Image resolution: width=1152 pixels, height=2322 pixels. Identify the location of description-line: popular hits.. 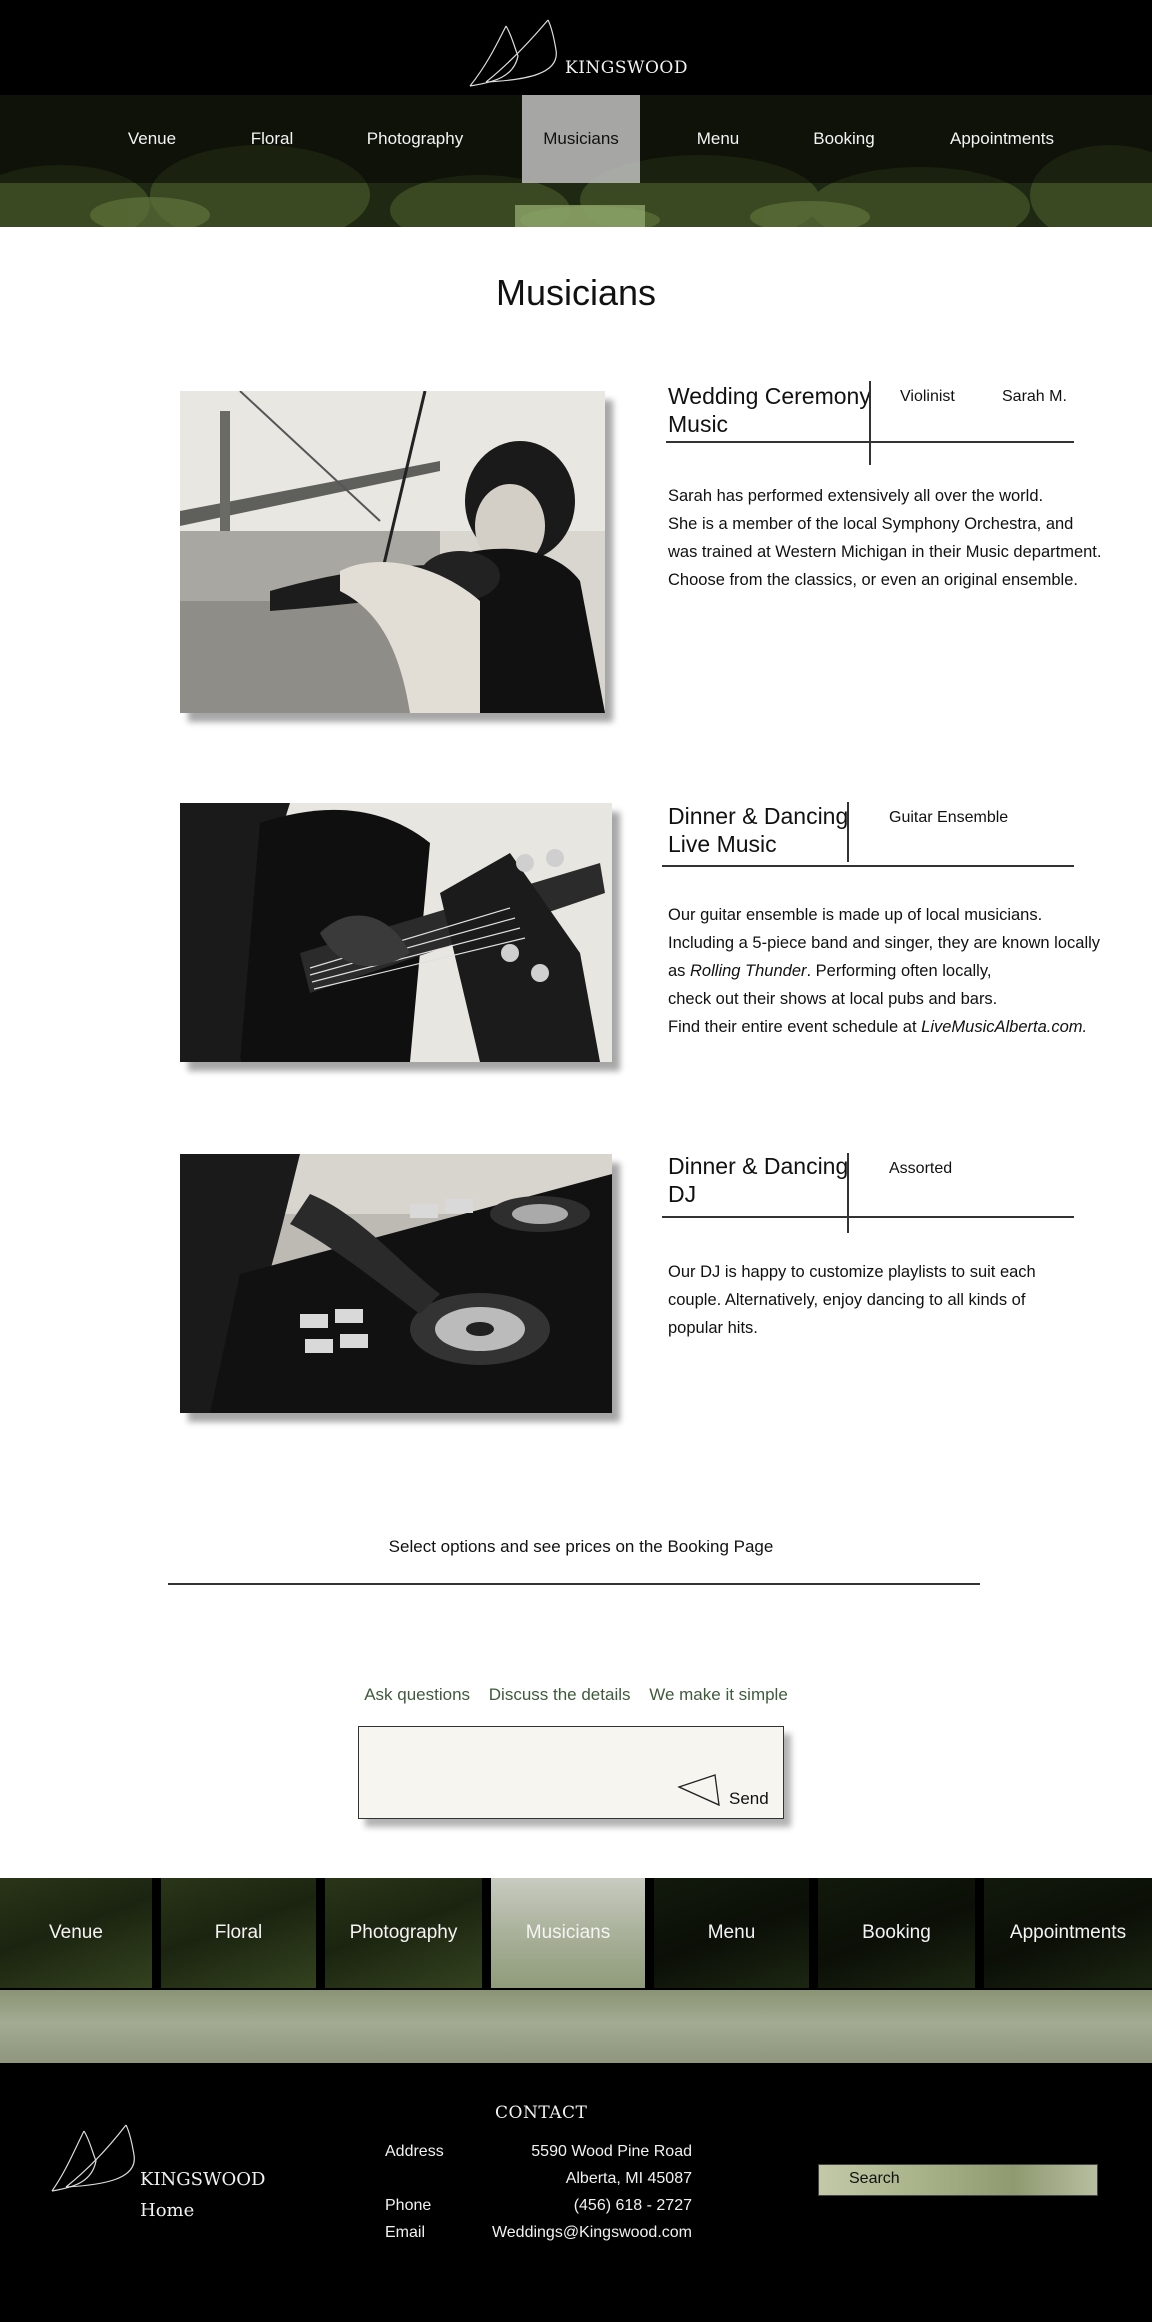
(713, 1328).